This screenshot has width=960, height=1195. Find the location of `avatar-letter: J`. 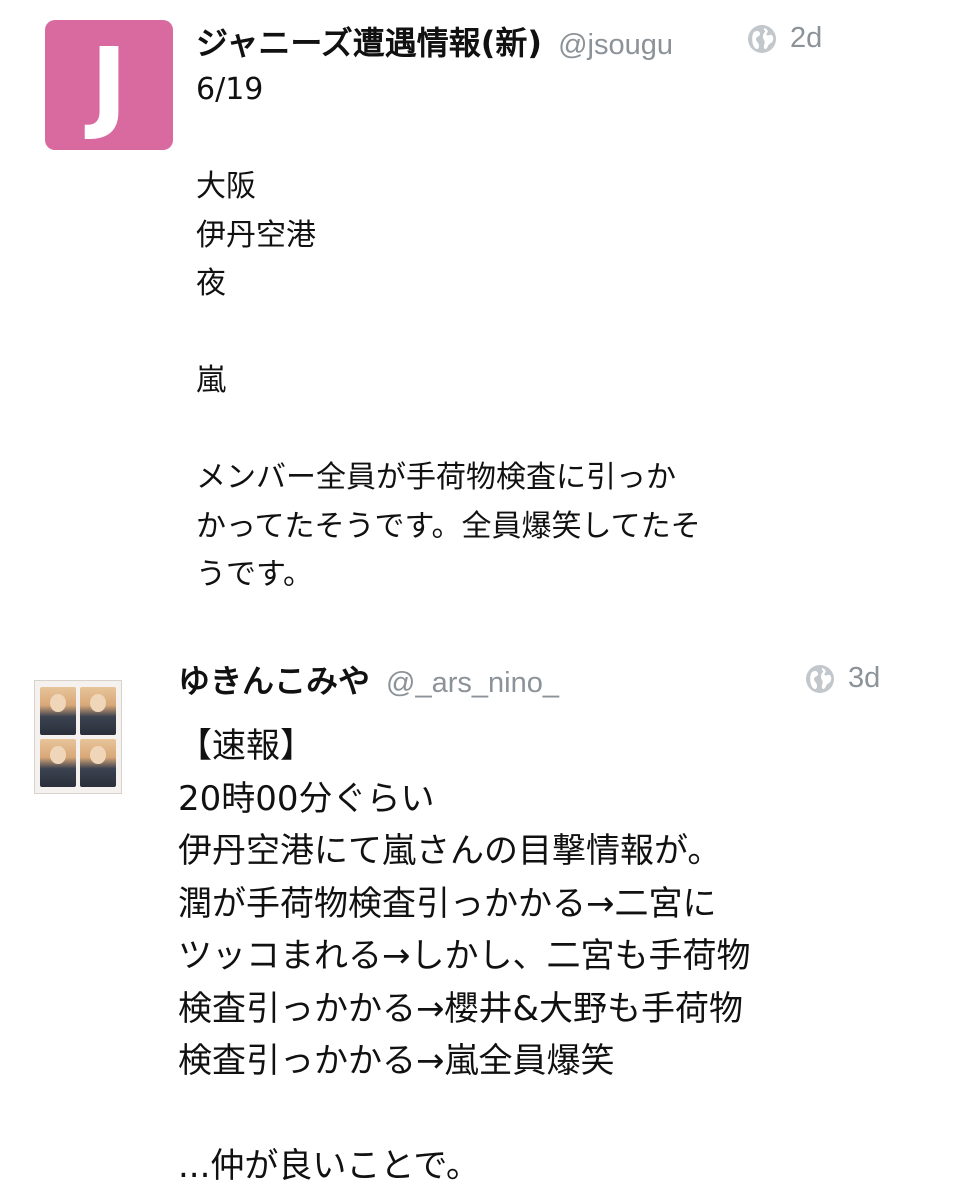

avatar-letter: J is located at coordinates (109, 84).